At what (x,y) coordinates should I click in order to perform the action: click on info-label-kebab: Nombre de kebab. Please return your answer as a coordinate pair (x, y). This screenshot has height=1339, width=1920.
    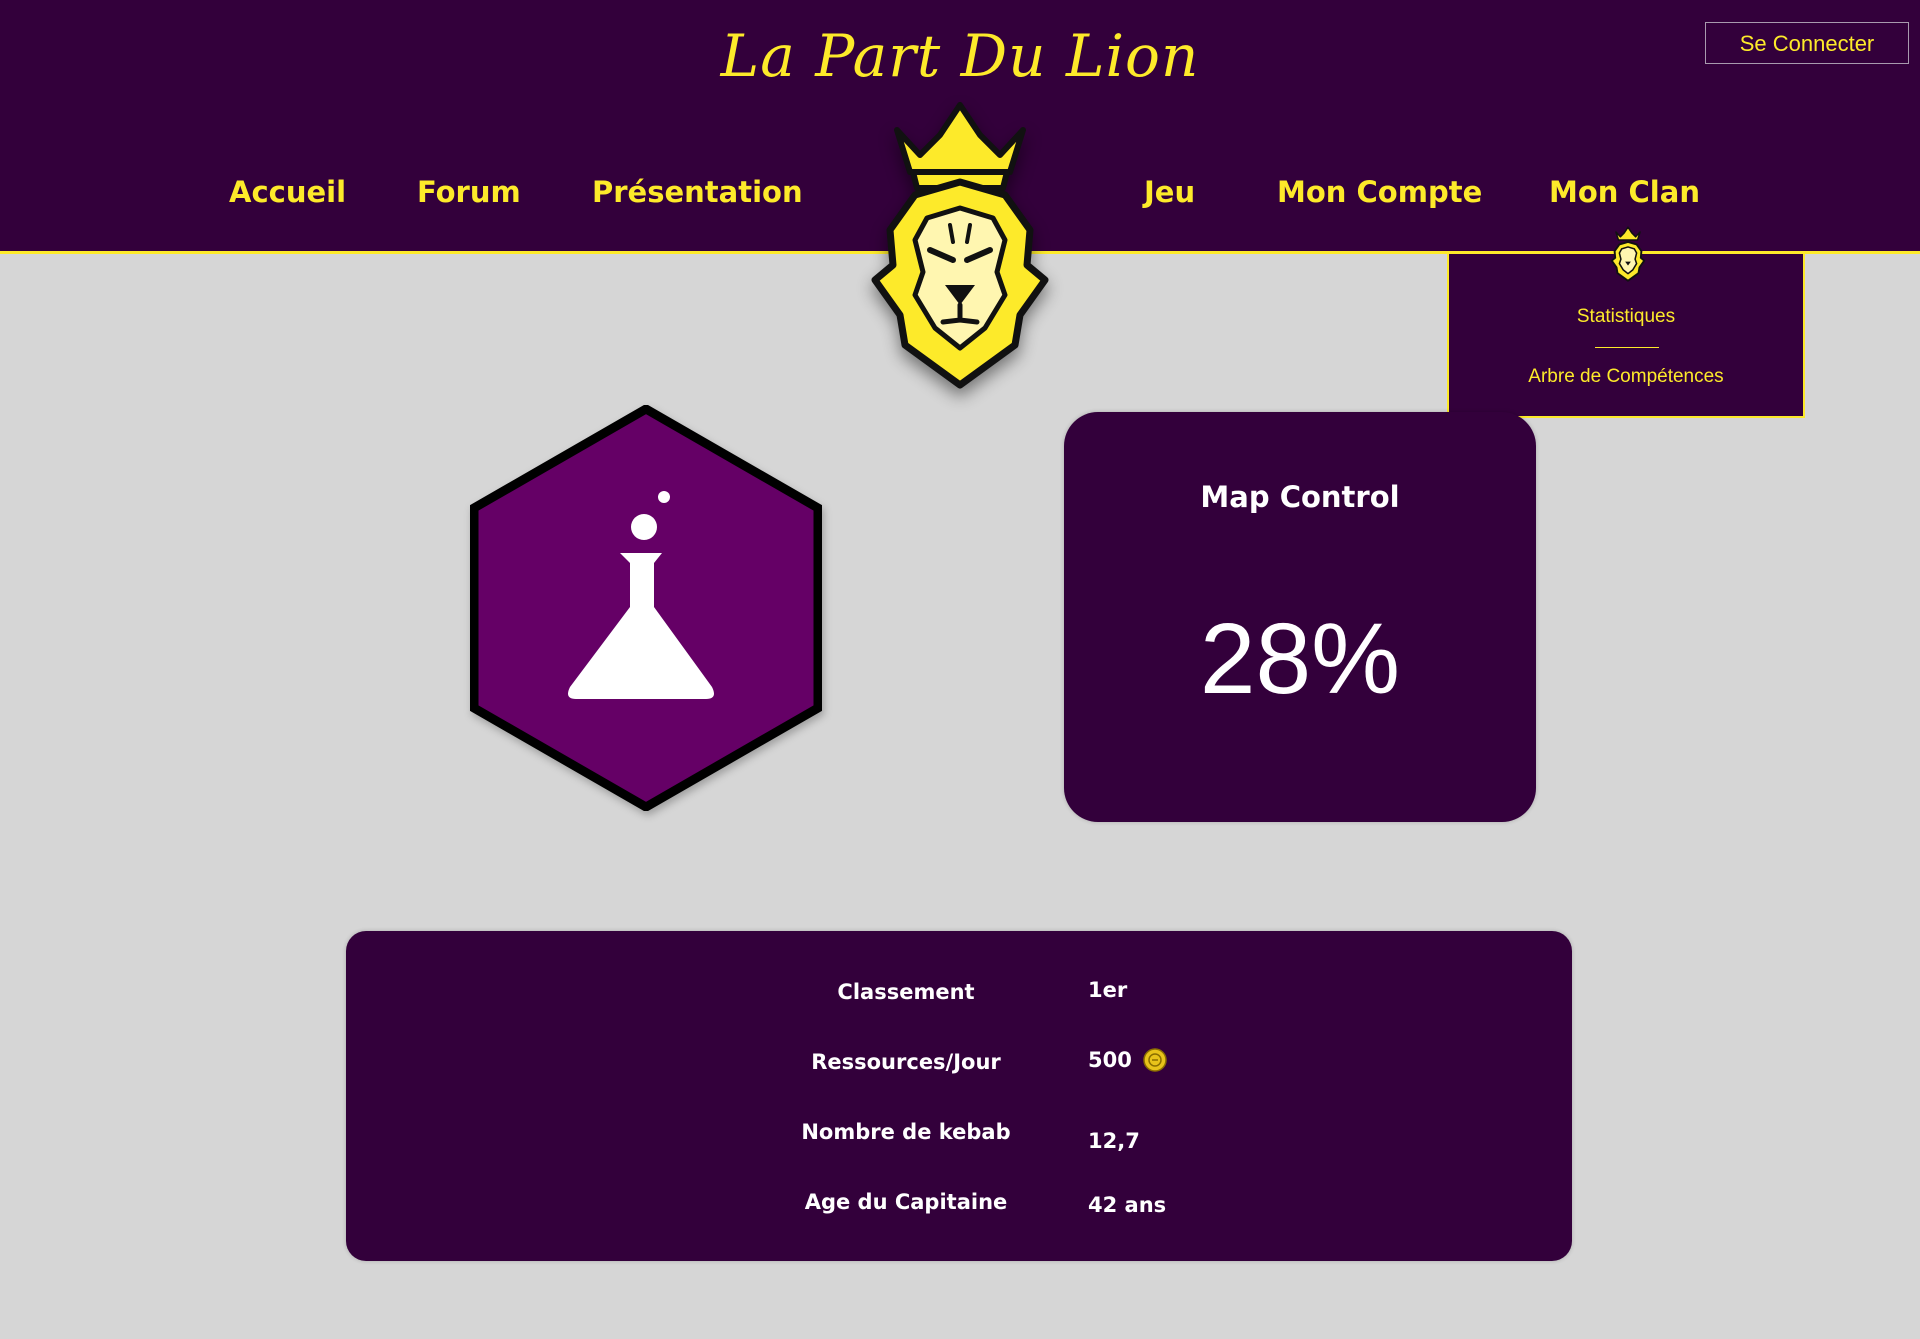
    Looking at the image, I should click on (906, 1132).